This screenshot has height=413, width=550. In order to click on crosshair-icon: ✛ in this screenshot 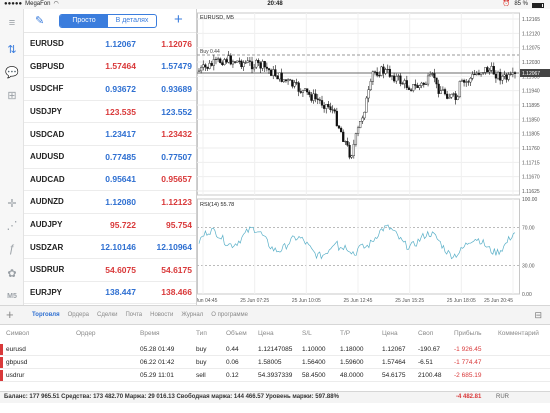, I will do `click(12, 203)`.